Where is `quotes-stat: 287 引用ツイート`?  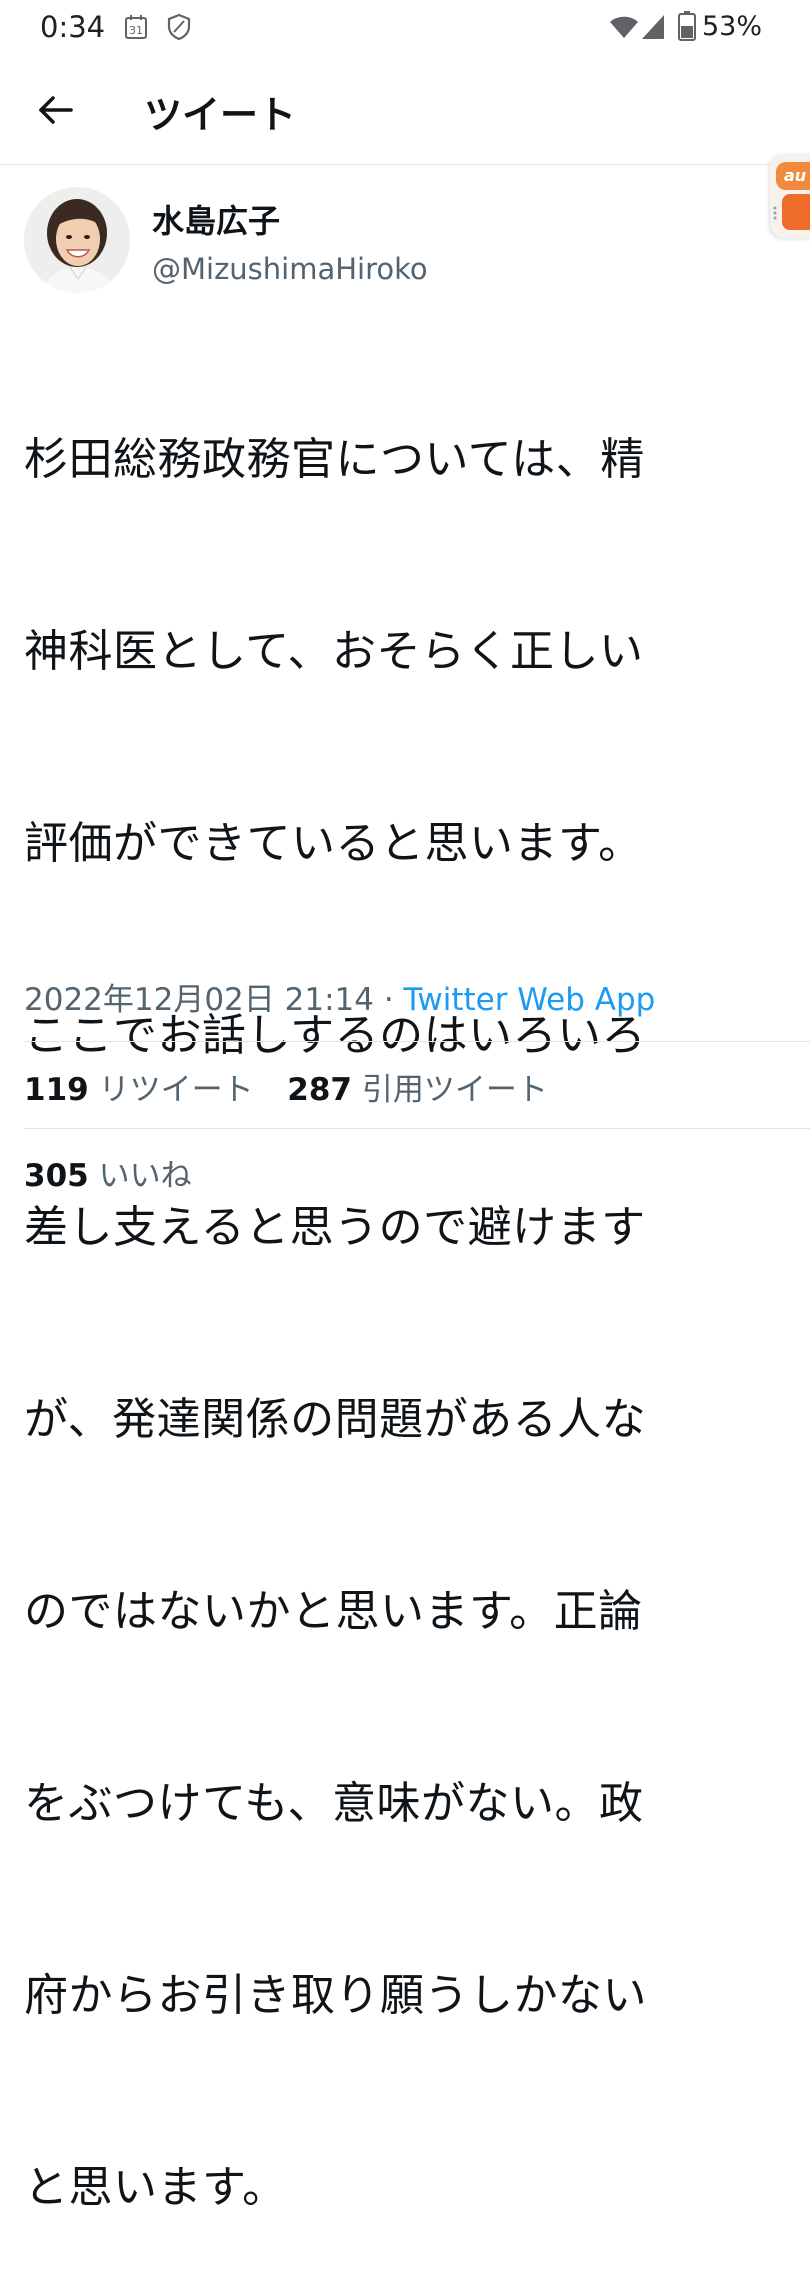
quotes-stat: 287 引用ツイート is located at coordinates (417, 1086).